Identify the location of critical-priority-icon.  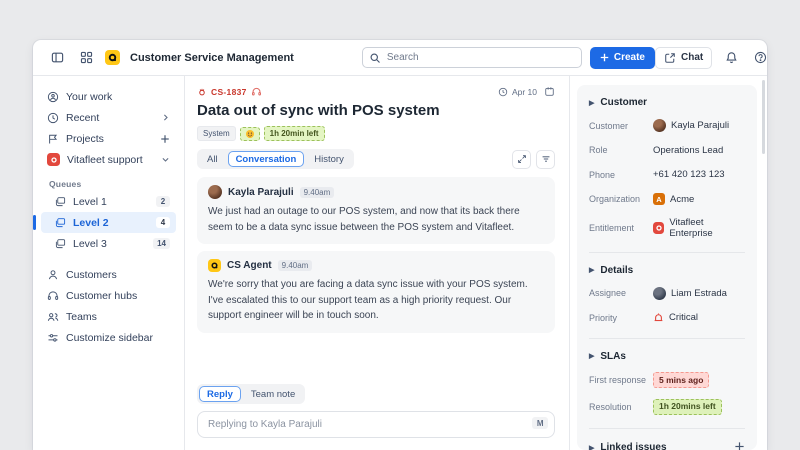
(658, 317).